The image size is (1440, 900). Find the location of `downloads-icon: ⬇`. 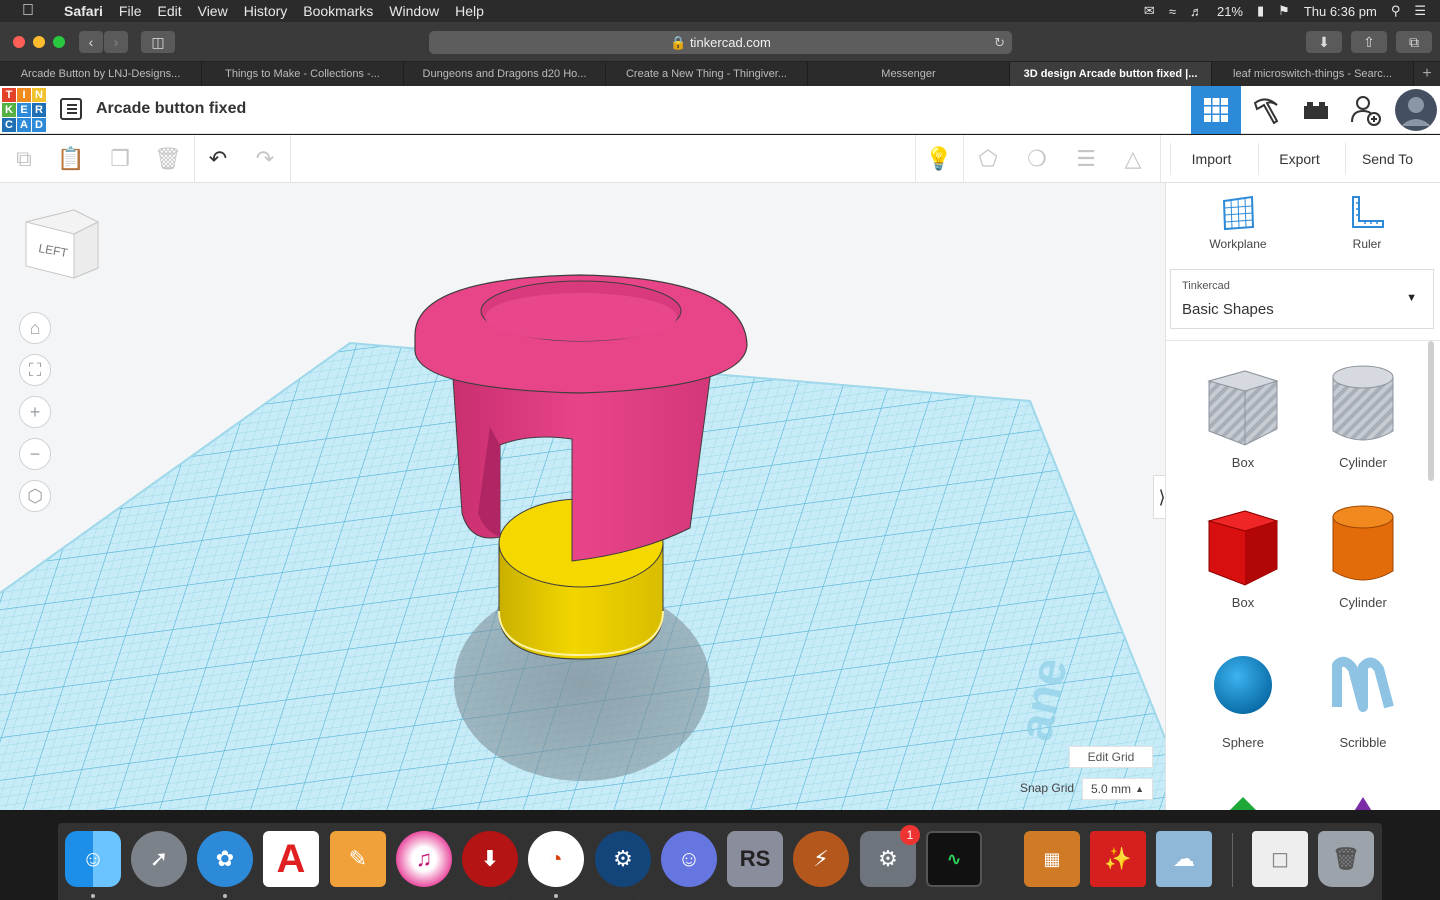

downloads-icon: ⬇ is located at coordinates (1324, 42).